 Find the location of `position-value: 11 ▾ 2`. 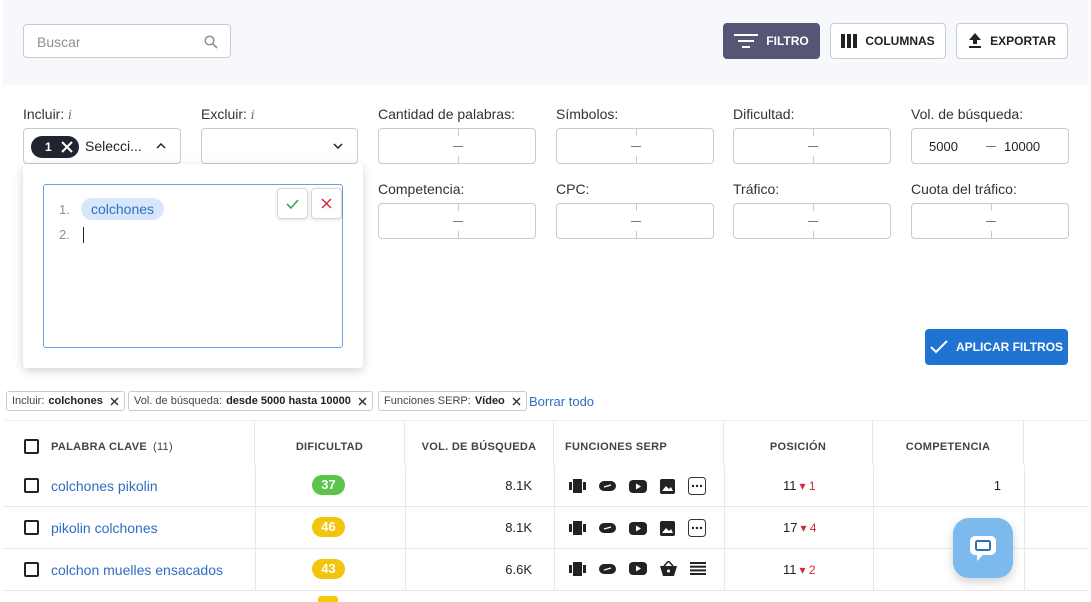

position-value: 11 ▾ 2 is located at coordinates (799, 569).